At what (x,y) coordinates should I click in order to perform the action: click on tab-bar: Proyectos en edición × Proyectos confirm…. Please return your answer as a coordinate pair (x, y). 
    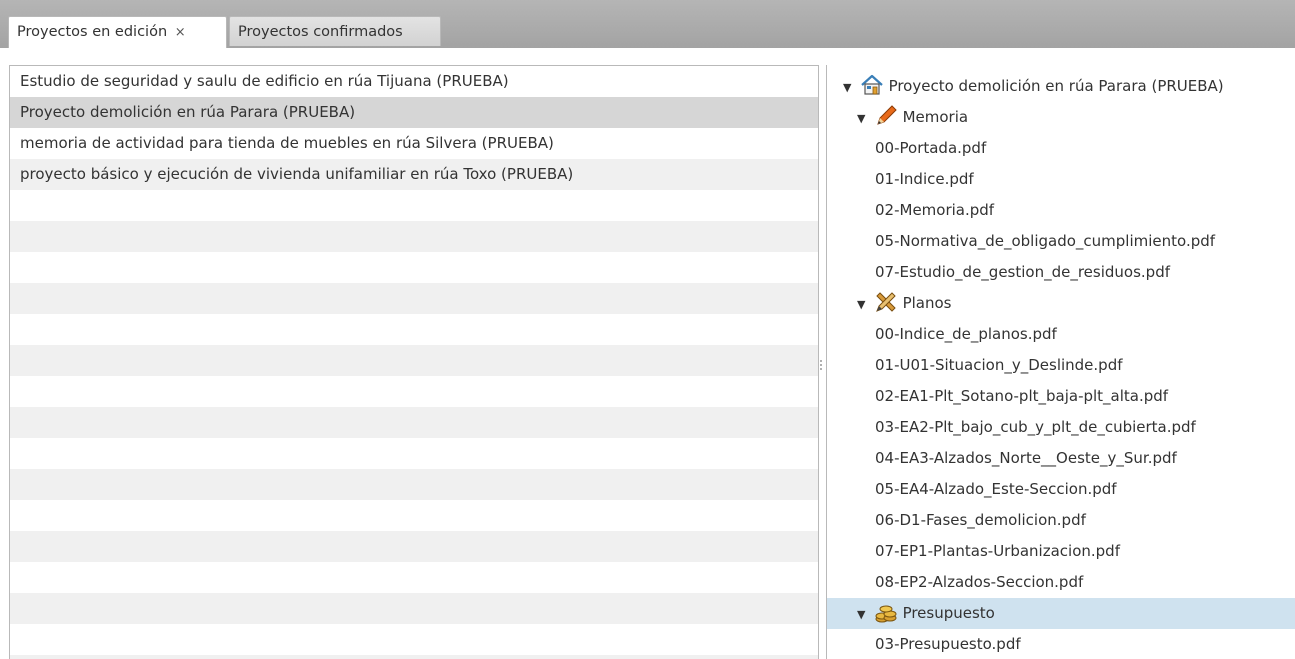
    Looking at the image, I should click on (647, 24).